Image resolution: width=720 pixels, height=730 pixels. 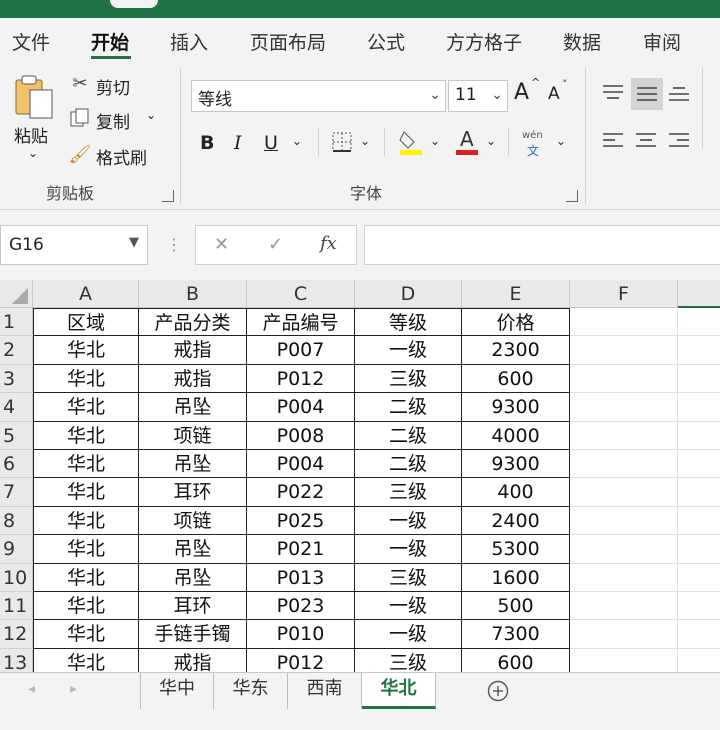 I want to click on row-header: 7, so click(x=16, y=492).